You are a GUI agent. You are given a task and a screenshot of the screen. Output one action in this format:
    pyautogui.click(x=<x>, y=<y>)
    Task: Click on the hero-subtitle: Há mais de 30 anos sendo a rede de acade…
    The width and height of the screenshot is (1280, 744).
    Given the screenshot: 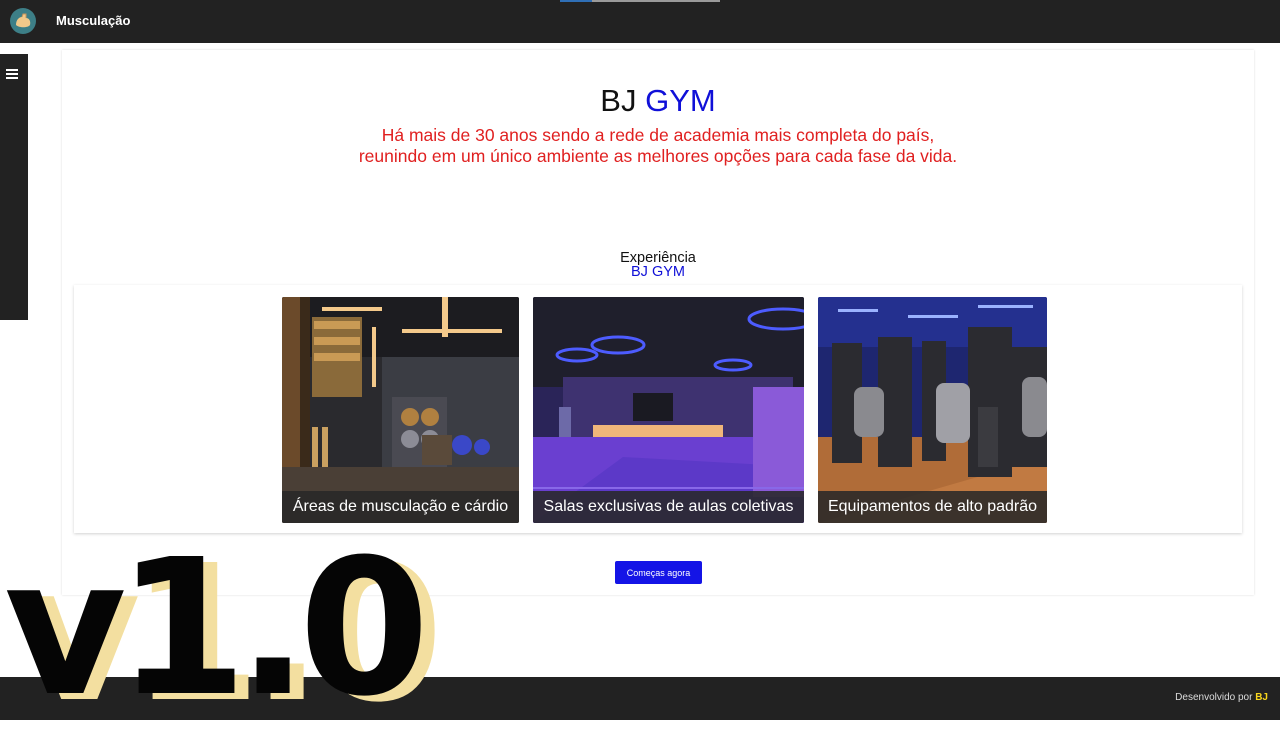 What is the action you would take?
    pyautogui.click(x=640, y=146)
    